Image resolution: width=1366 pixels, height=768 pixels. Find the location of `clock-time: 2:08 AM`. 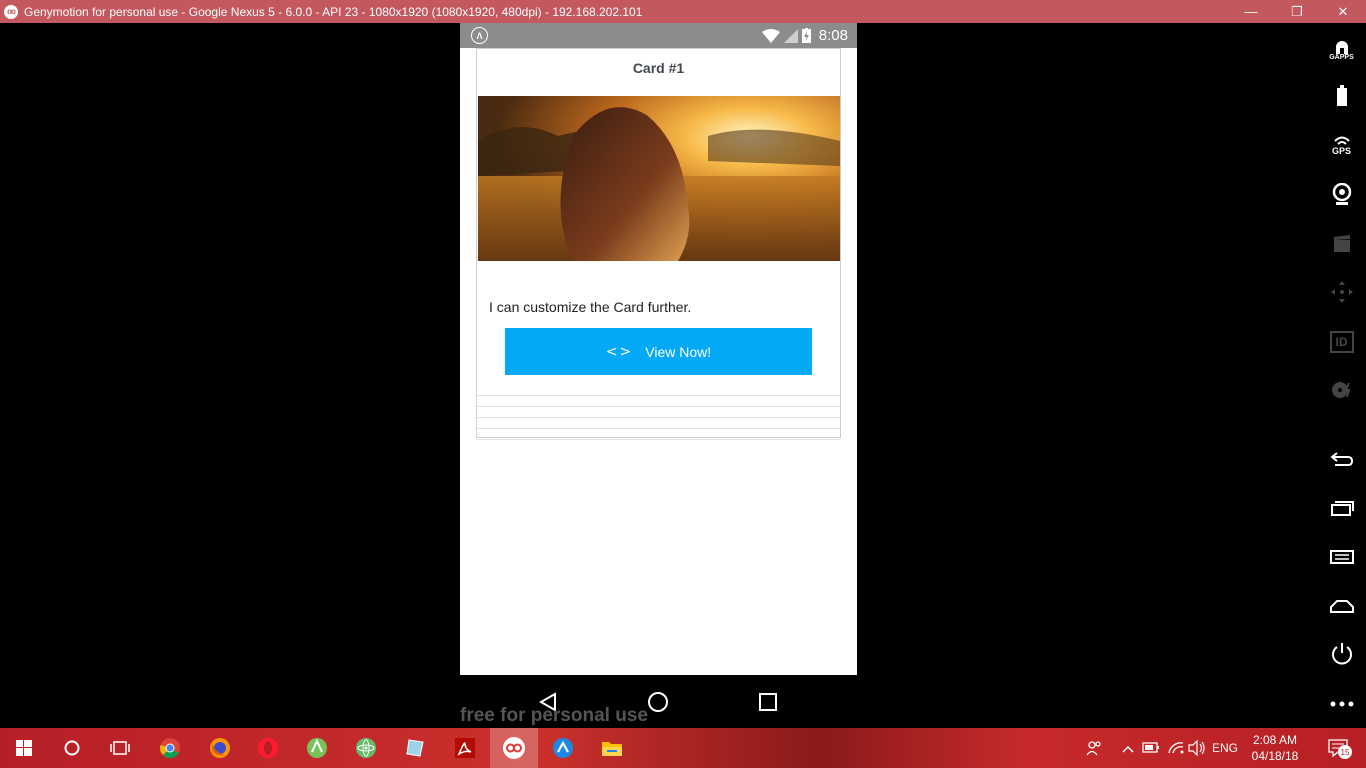

clock-time: 2:08 AM is located at coordinates (1275, 740).